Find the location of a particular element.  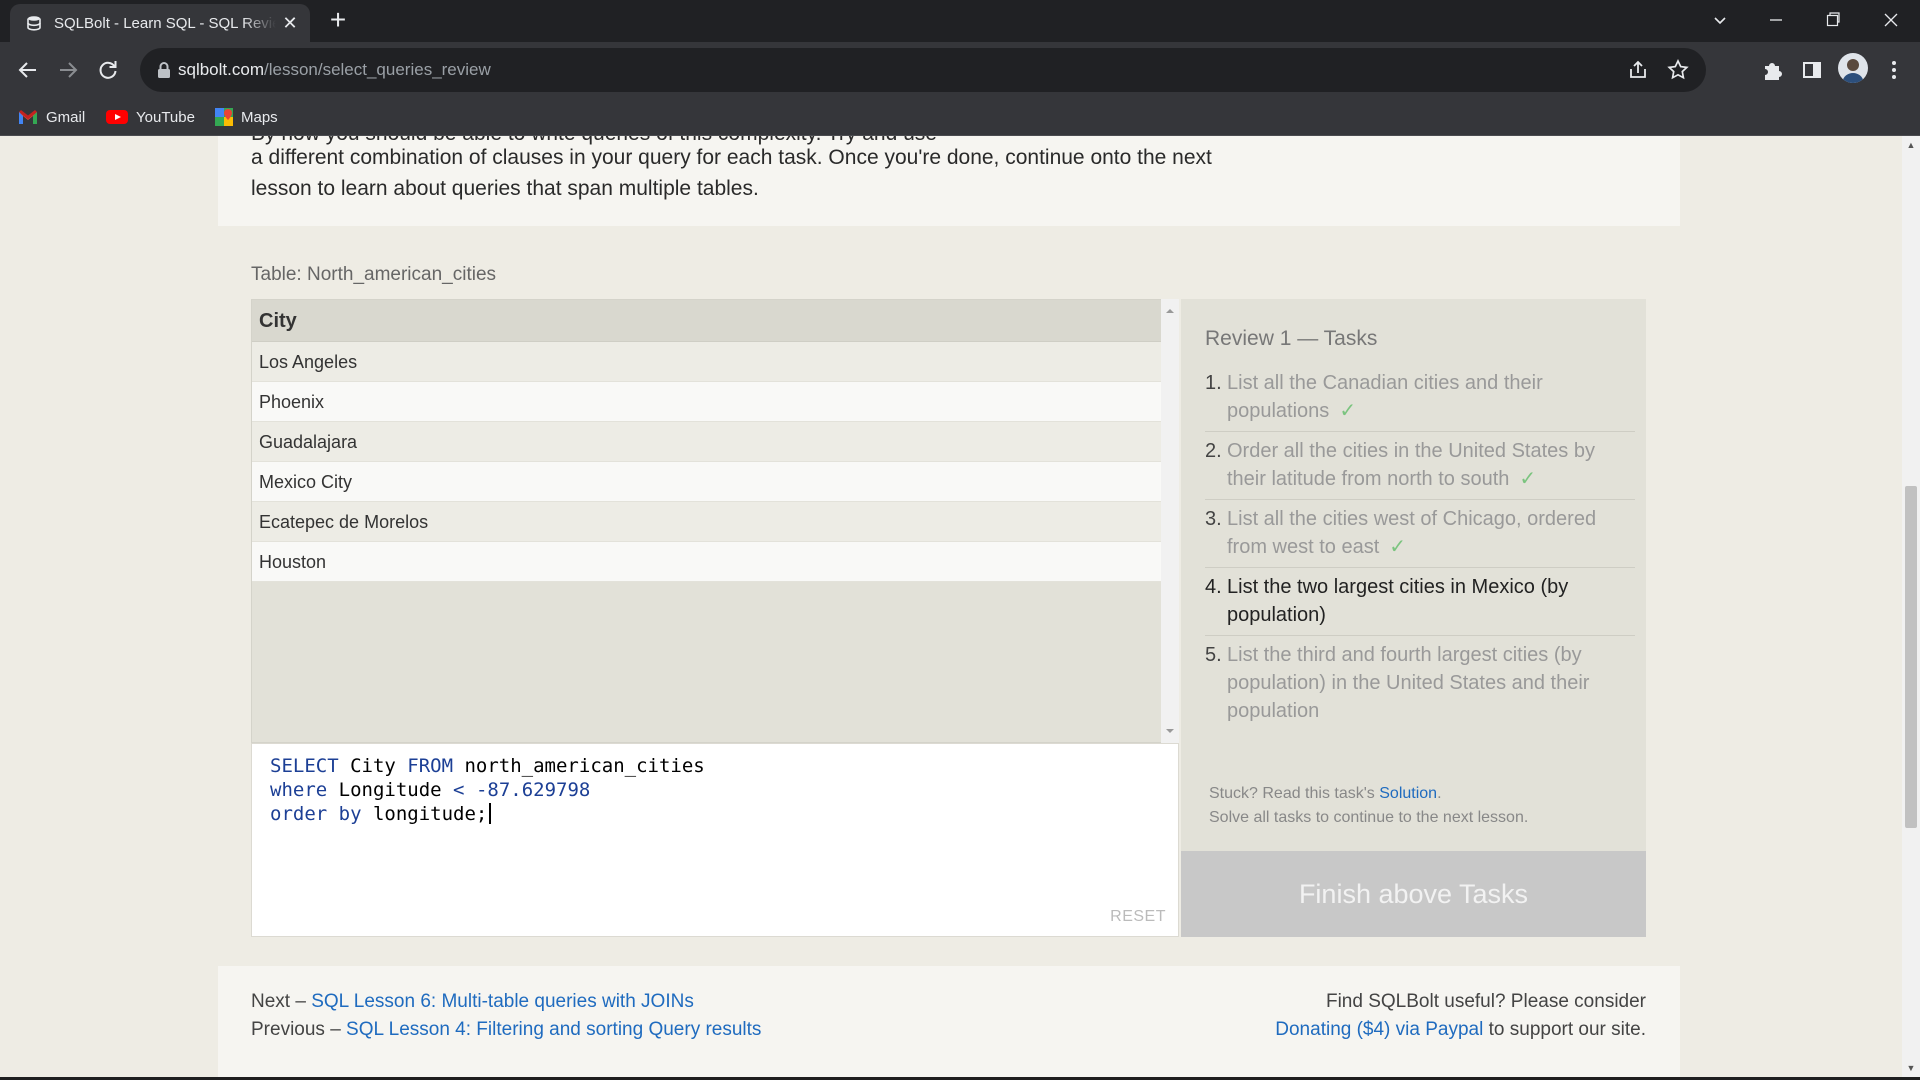

browser-toolbar: sqlbolt.com/lesson/select_queries_review is located at coordinates (960, 70).